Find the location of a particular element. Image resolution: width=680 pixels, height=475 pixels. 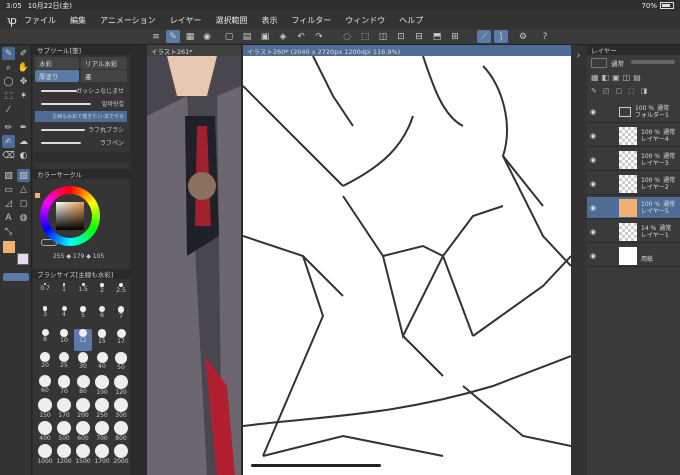

brush-size-cell: 600 is located at coordinates (83, 432).